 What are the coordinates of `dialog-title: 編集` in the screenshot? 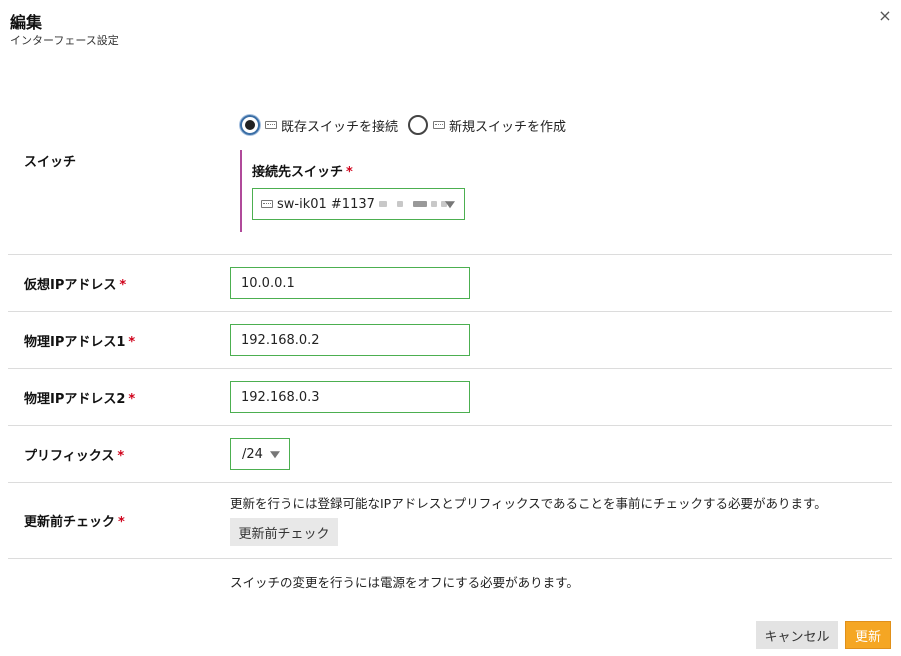 It's located at (26, 22).